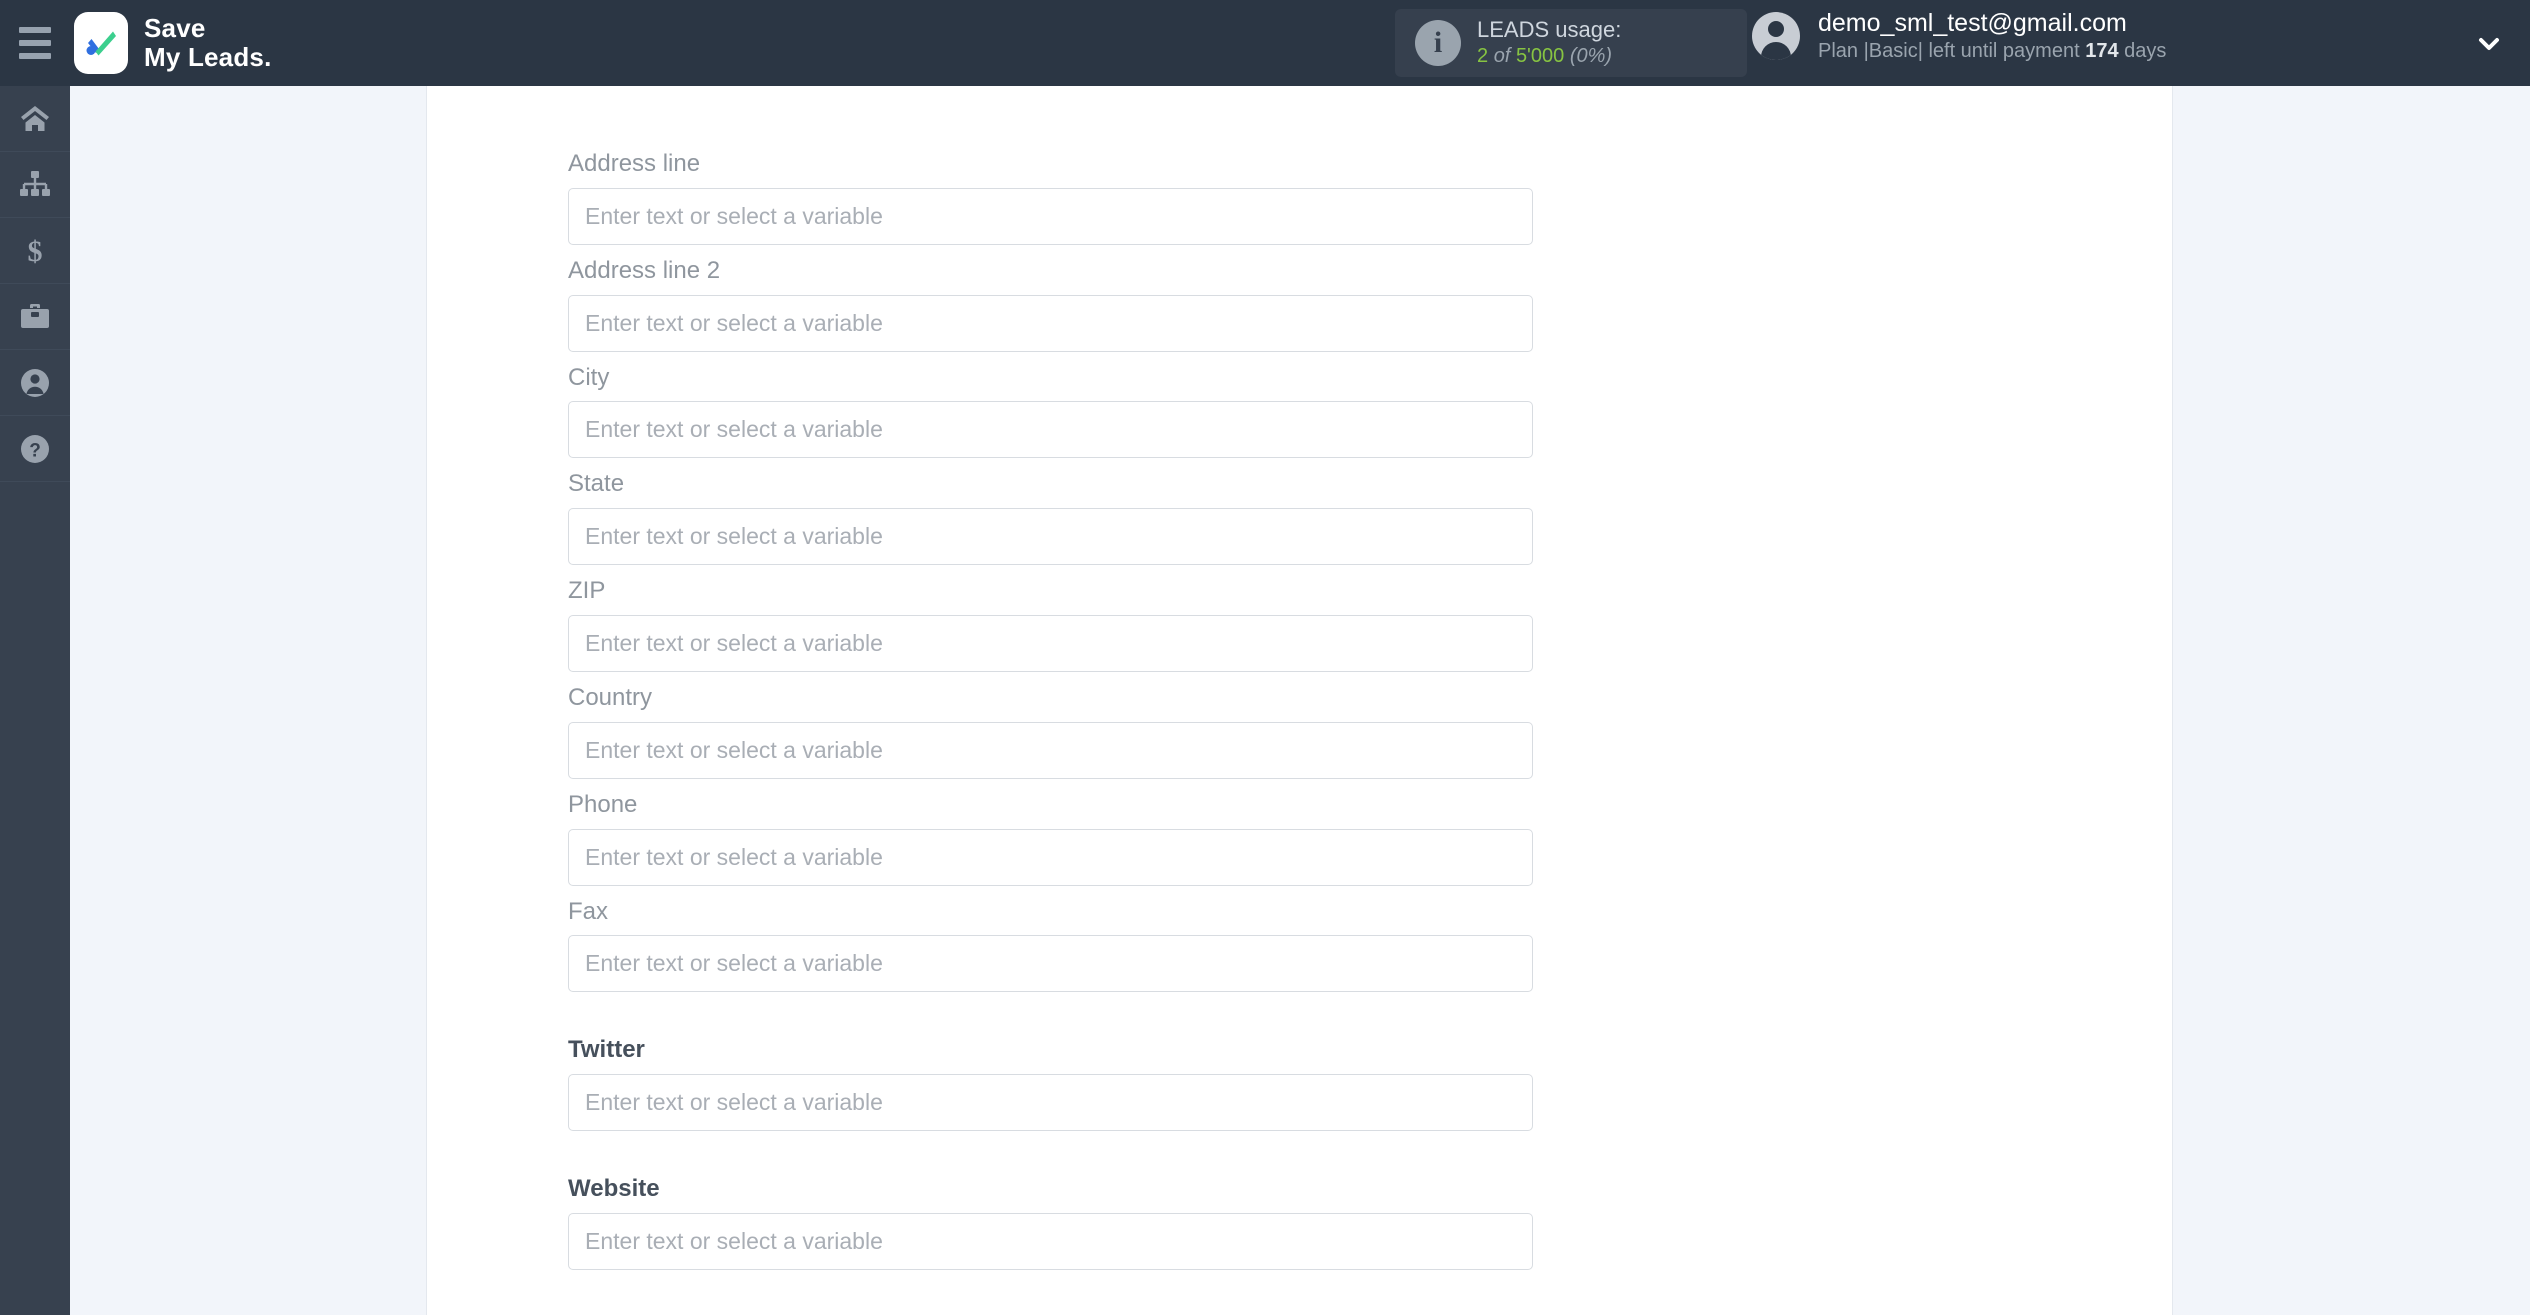 This screenshot has width=2530, height=1315. I want to click on usage-percent: (0%), so click(1591, 56).